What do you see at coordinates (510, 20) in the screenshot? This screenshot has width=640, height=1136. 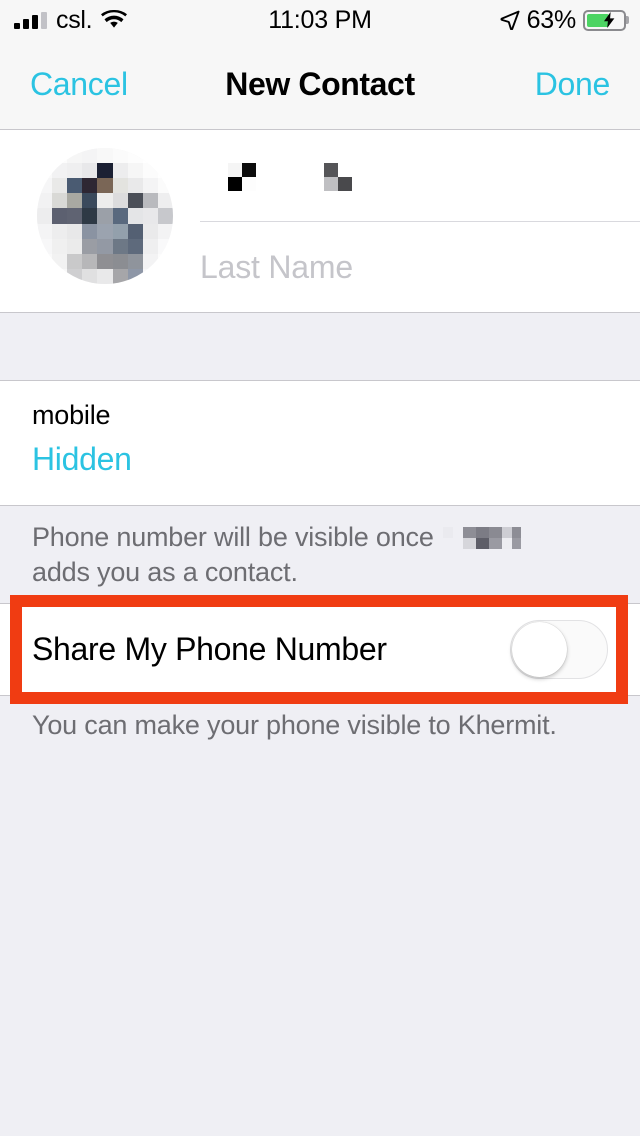 I see `location-arrow-icon` at bounding box center [510, 20].